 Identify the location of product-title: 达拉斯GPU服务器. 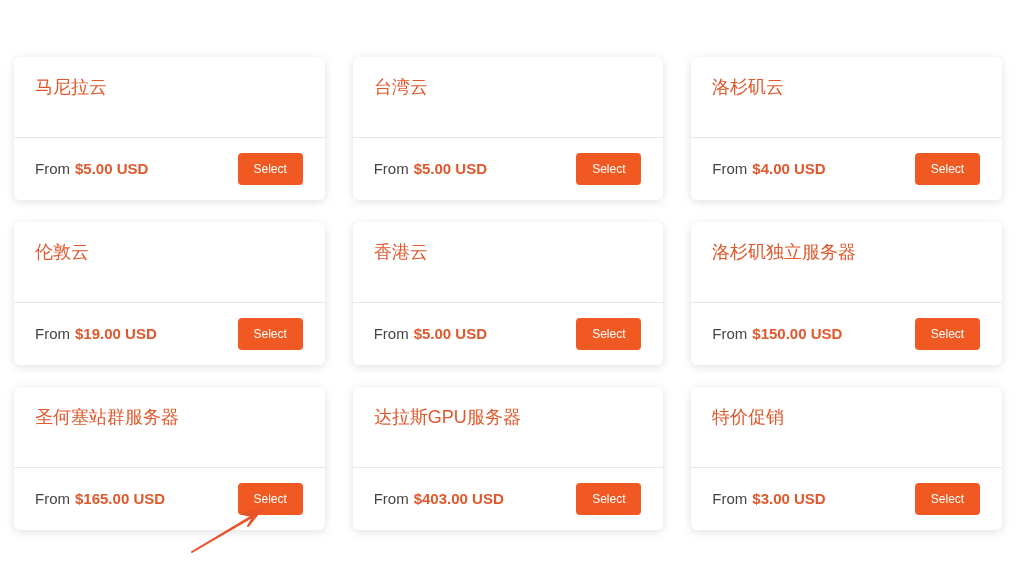
(447, 417).